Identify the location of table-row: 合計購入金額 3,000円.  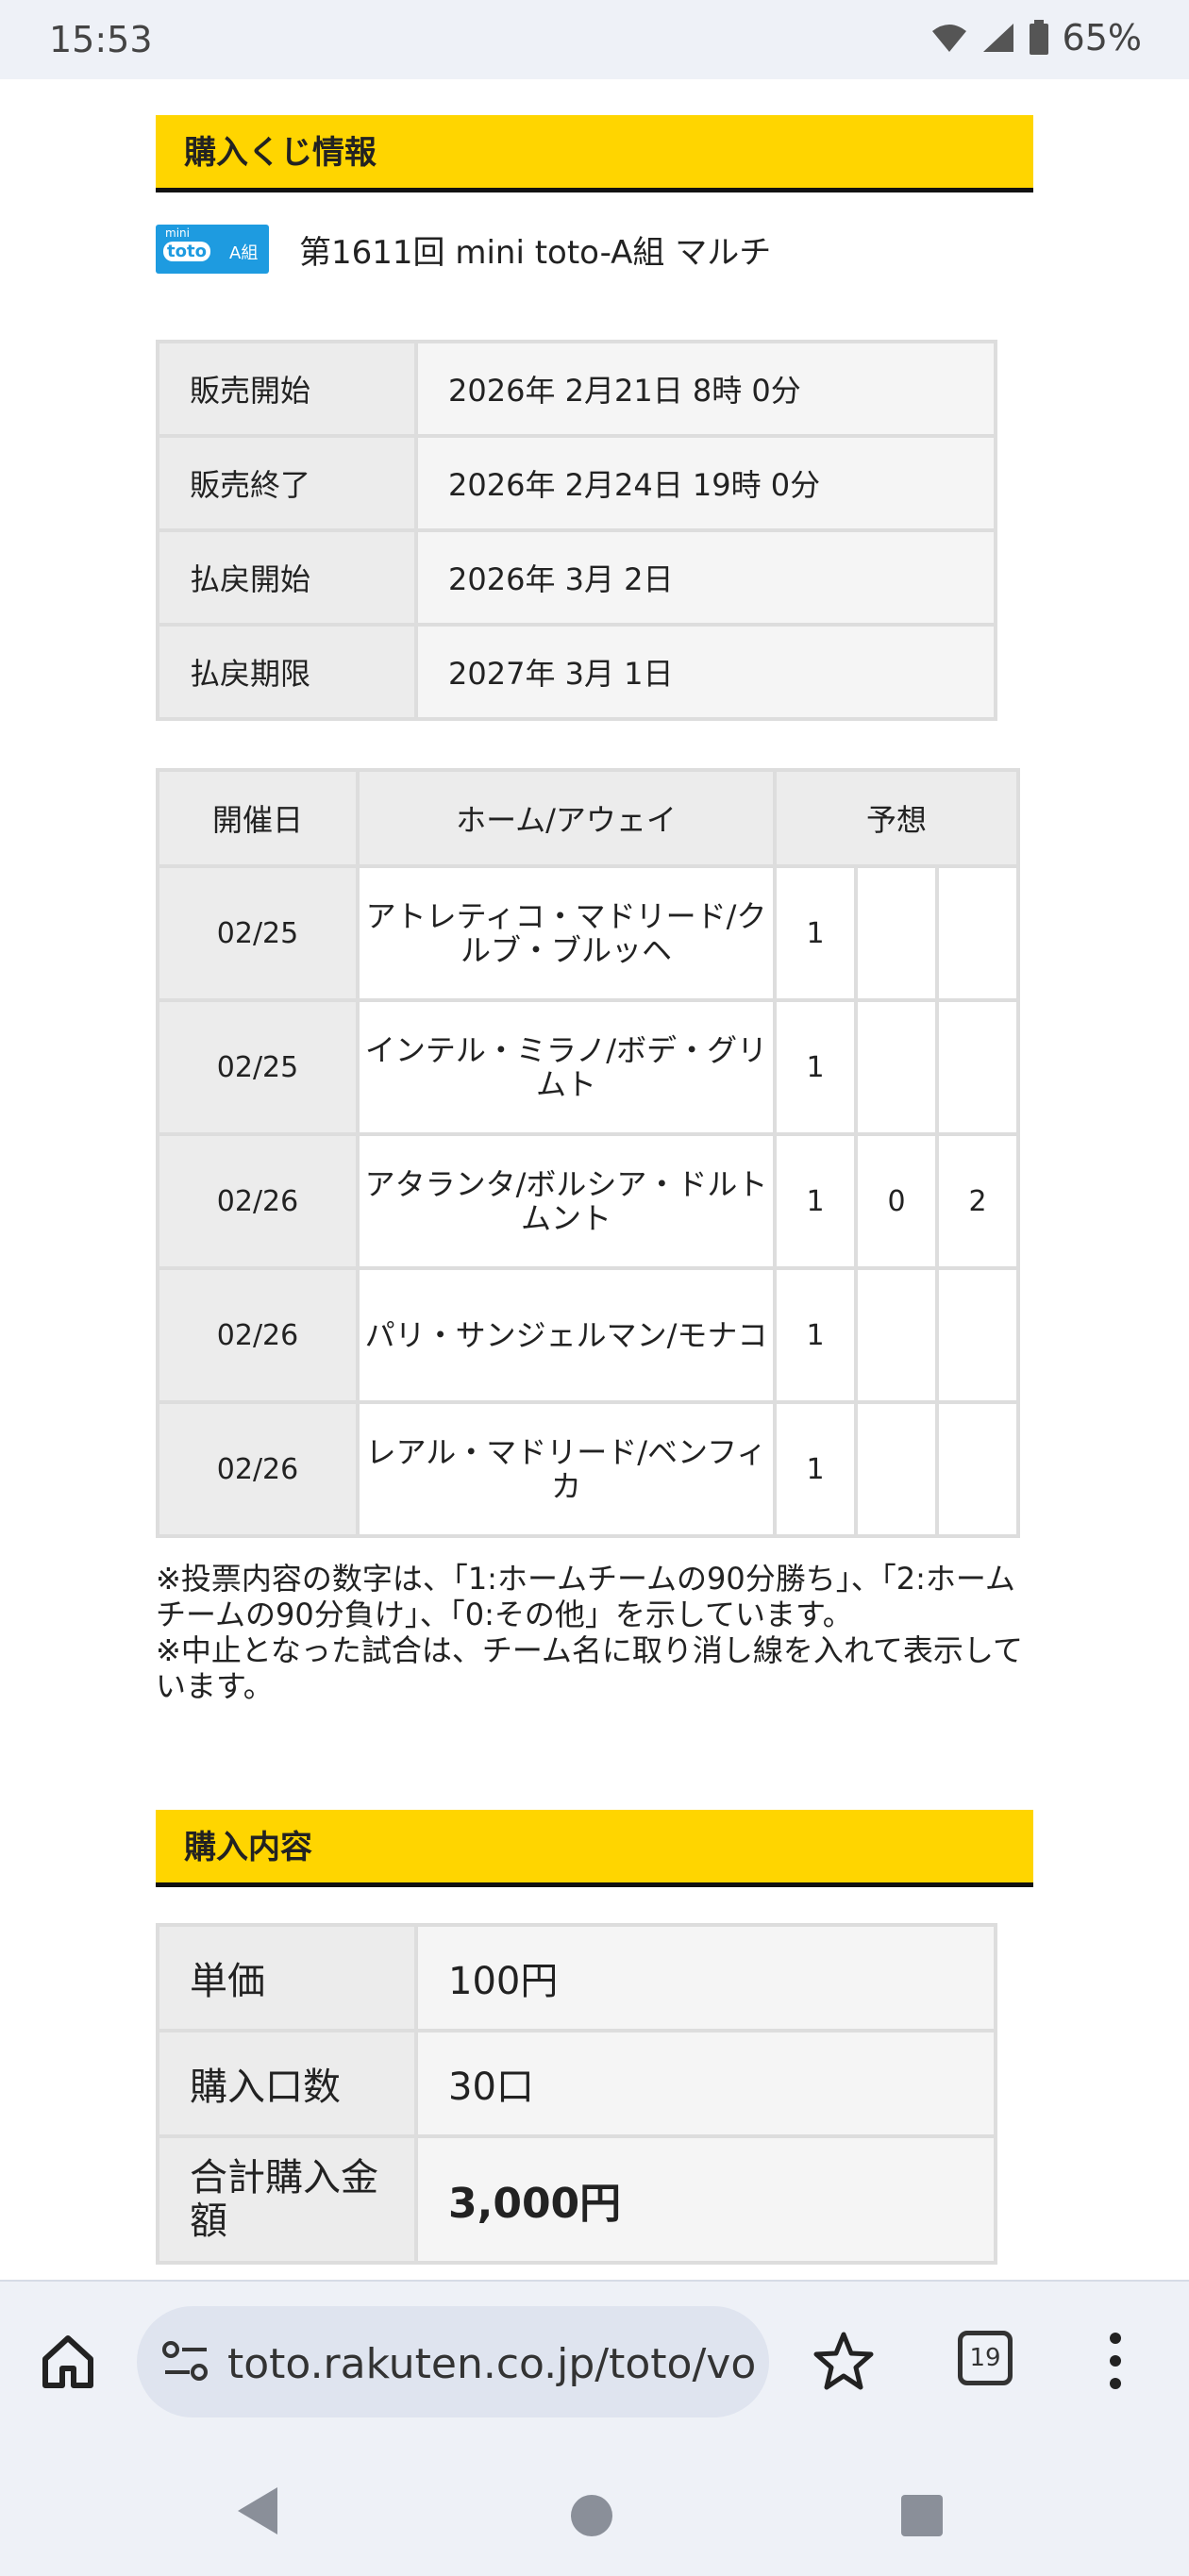
(577, 2199).